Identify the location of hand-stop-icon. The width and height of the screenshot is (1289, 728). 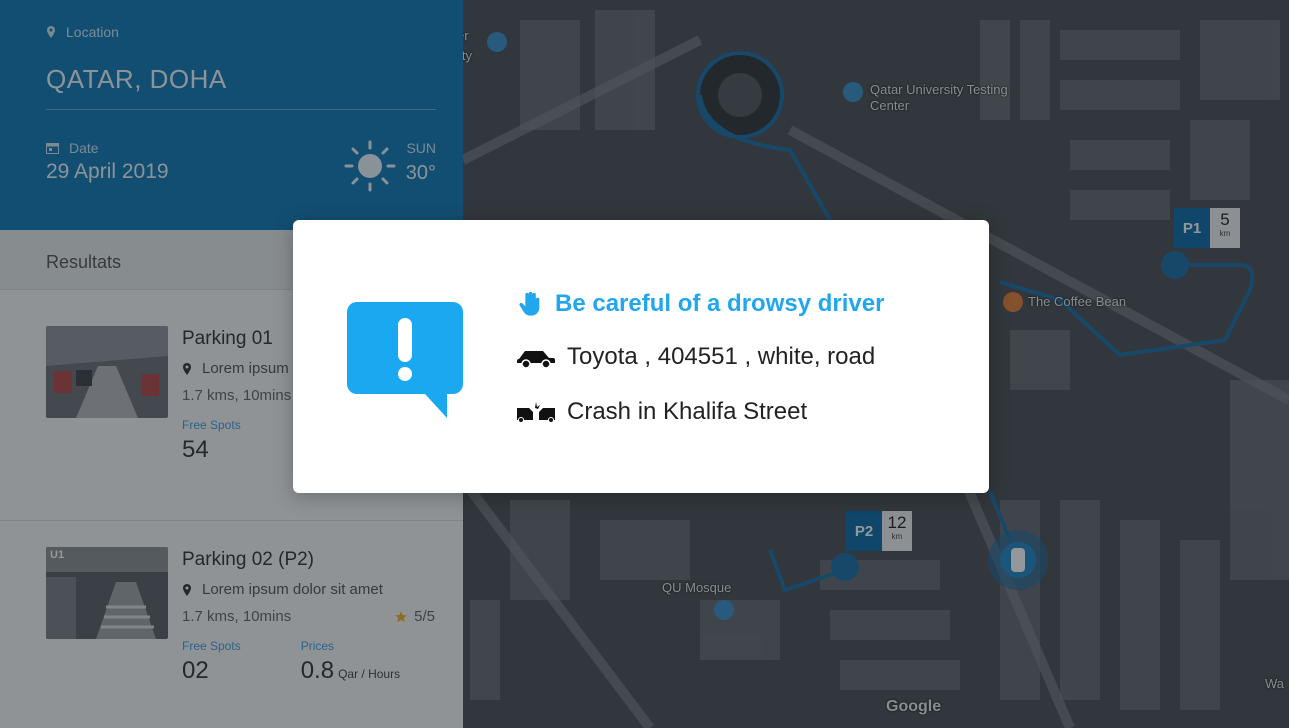
(529, 303).